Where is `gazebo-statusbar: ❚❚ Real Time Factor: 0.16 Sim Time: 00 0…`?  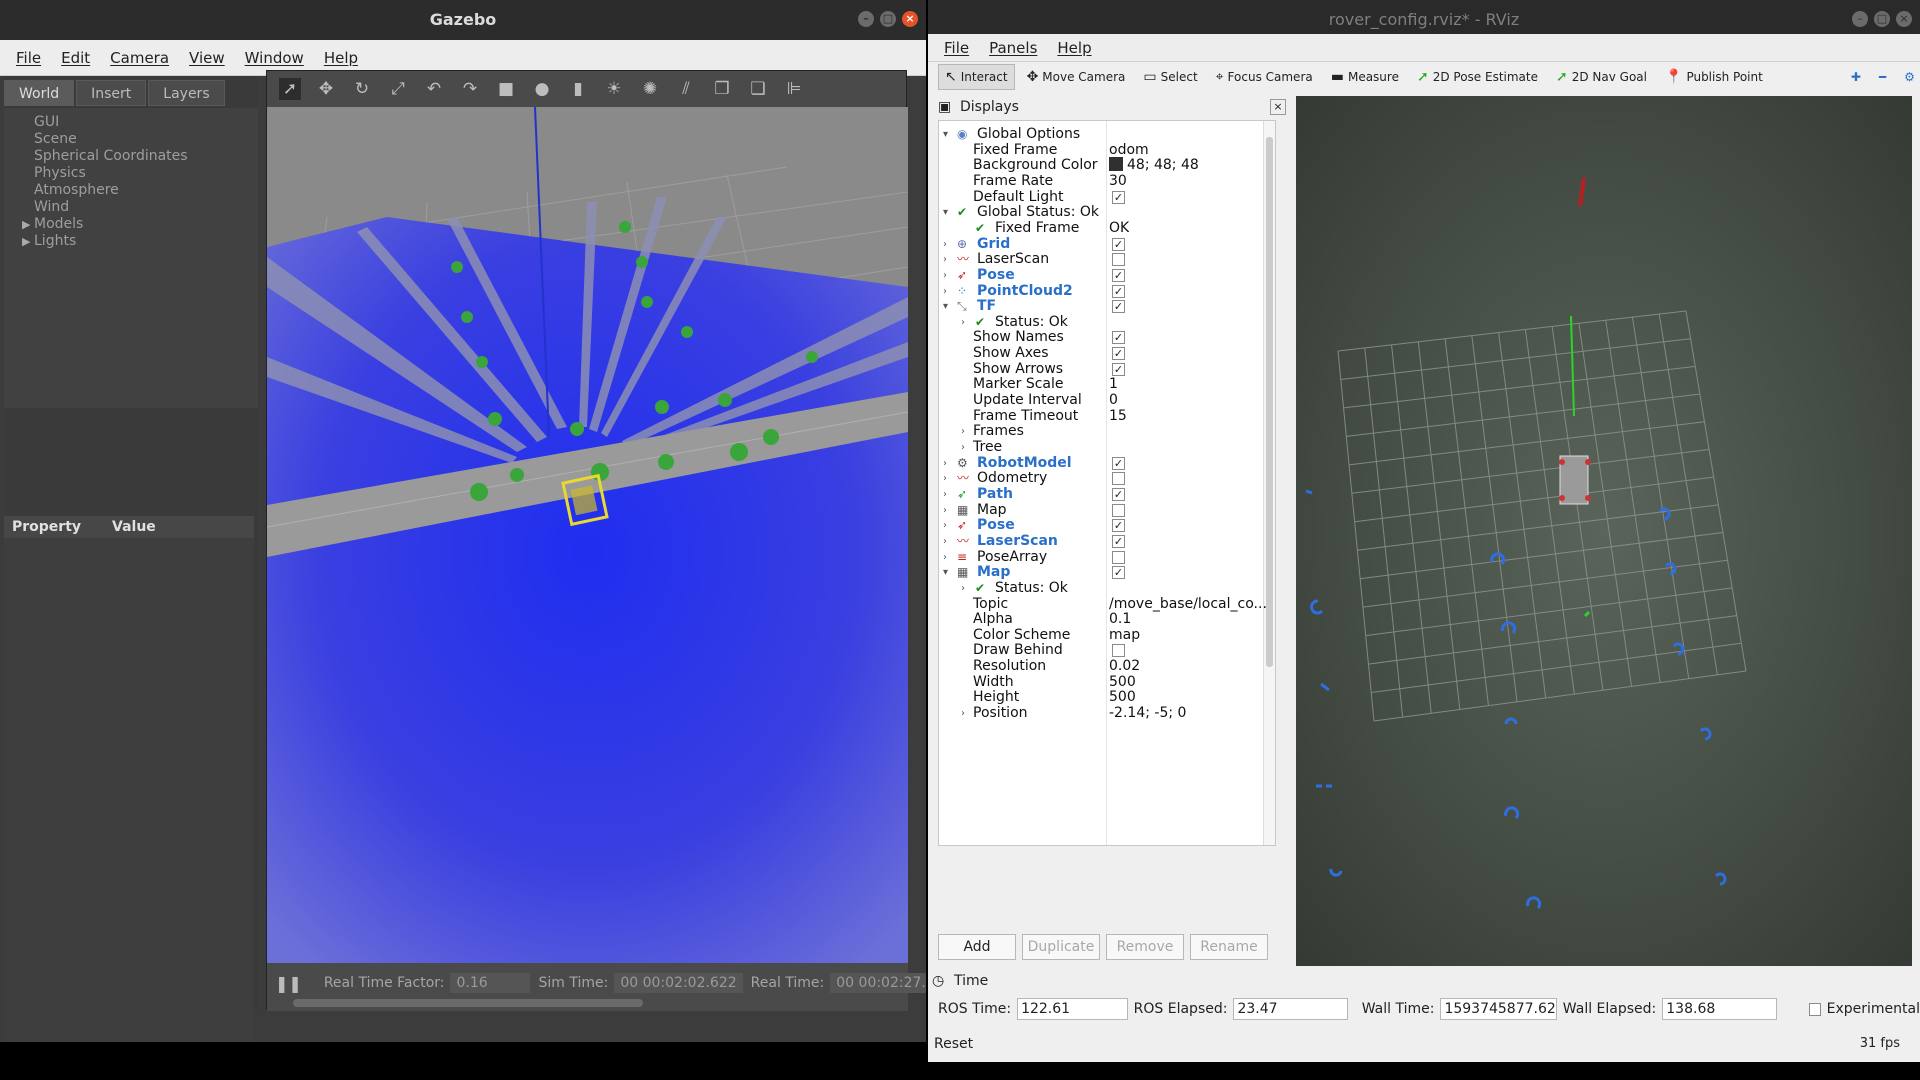
gazebo-statusbar: ❚❚ Real Time Factor: 0.16 Sim Time: 00 0… is located at coordinates (596, 987).